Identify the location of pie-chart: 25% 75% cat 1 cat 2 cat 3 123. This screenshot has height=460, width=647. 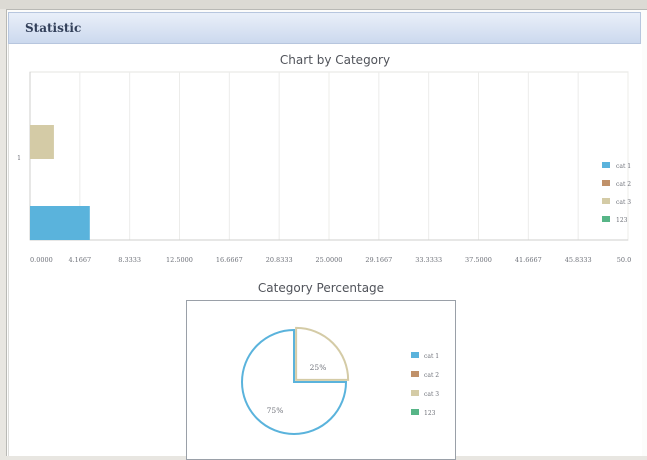
(340, 380).